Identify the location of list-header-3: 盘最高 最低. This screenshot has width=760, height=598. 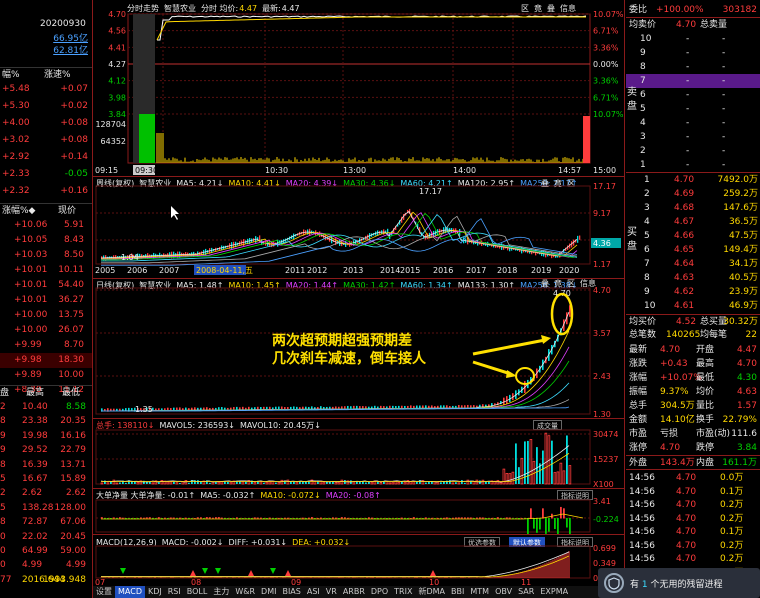
(46, 392).